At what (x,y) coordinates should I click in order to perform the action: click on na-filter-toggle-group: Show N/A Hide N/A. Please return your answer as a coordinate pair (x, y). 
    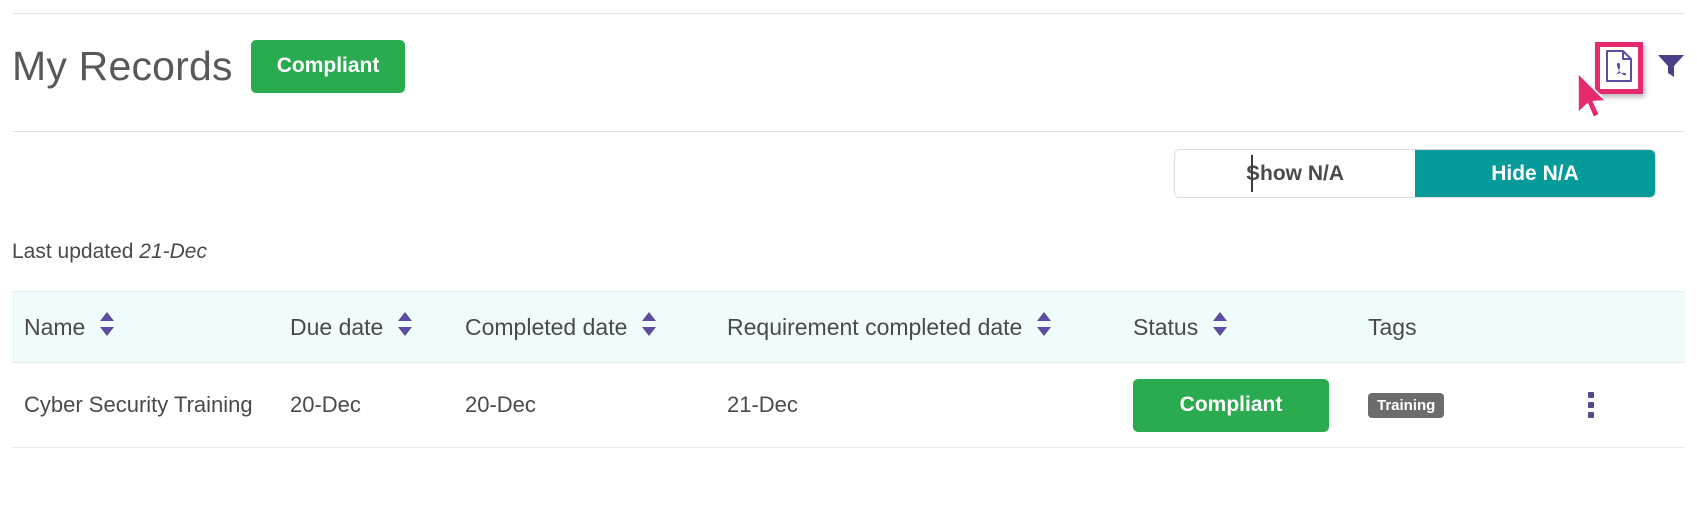
    Looking at the image, I should click on (1415, 173).